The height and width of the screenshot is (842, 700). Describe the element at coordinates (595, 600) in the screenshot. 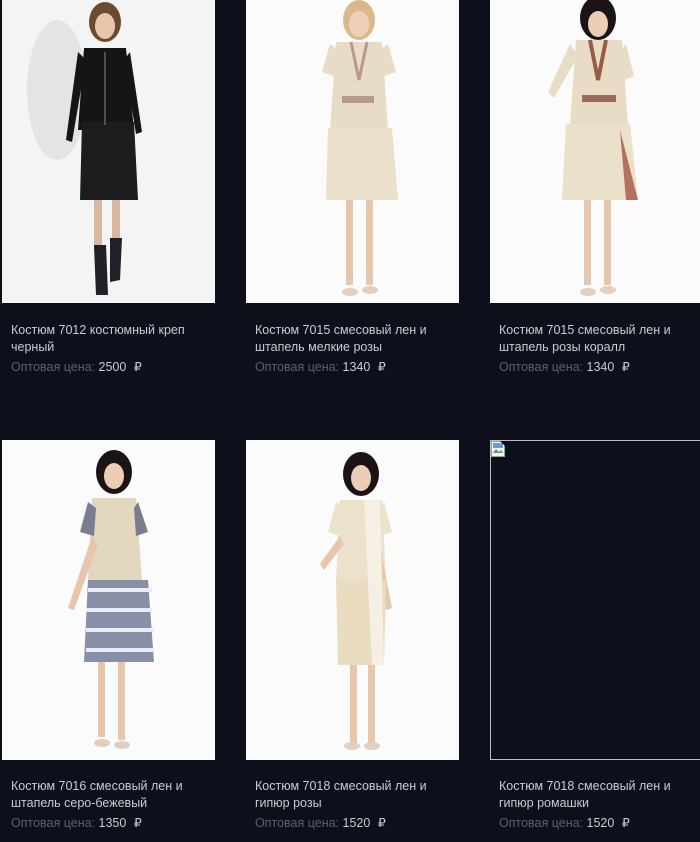

I see `product-photo-broken` at that location.